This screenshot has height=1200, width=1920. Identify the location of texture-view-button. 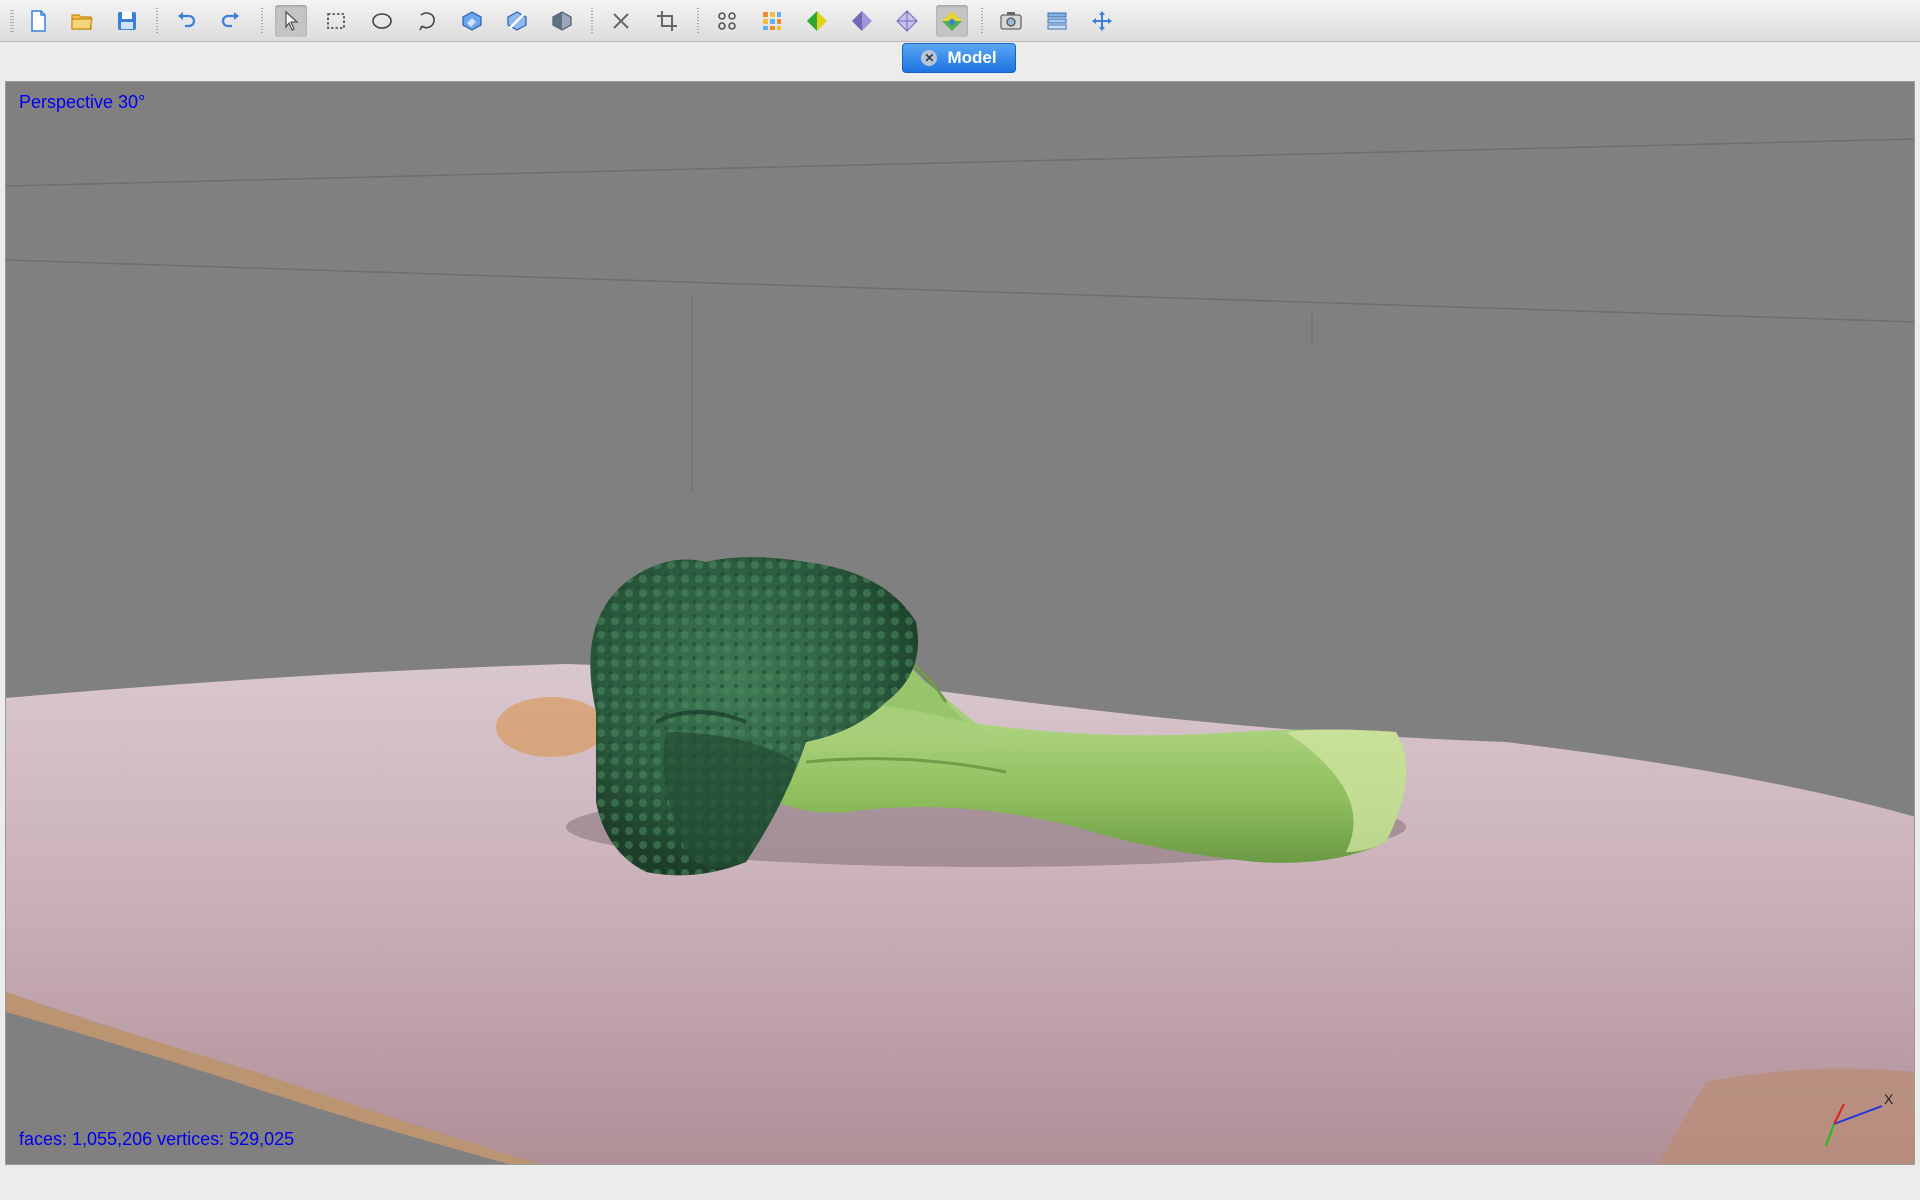
(952, 21).